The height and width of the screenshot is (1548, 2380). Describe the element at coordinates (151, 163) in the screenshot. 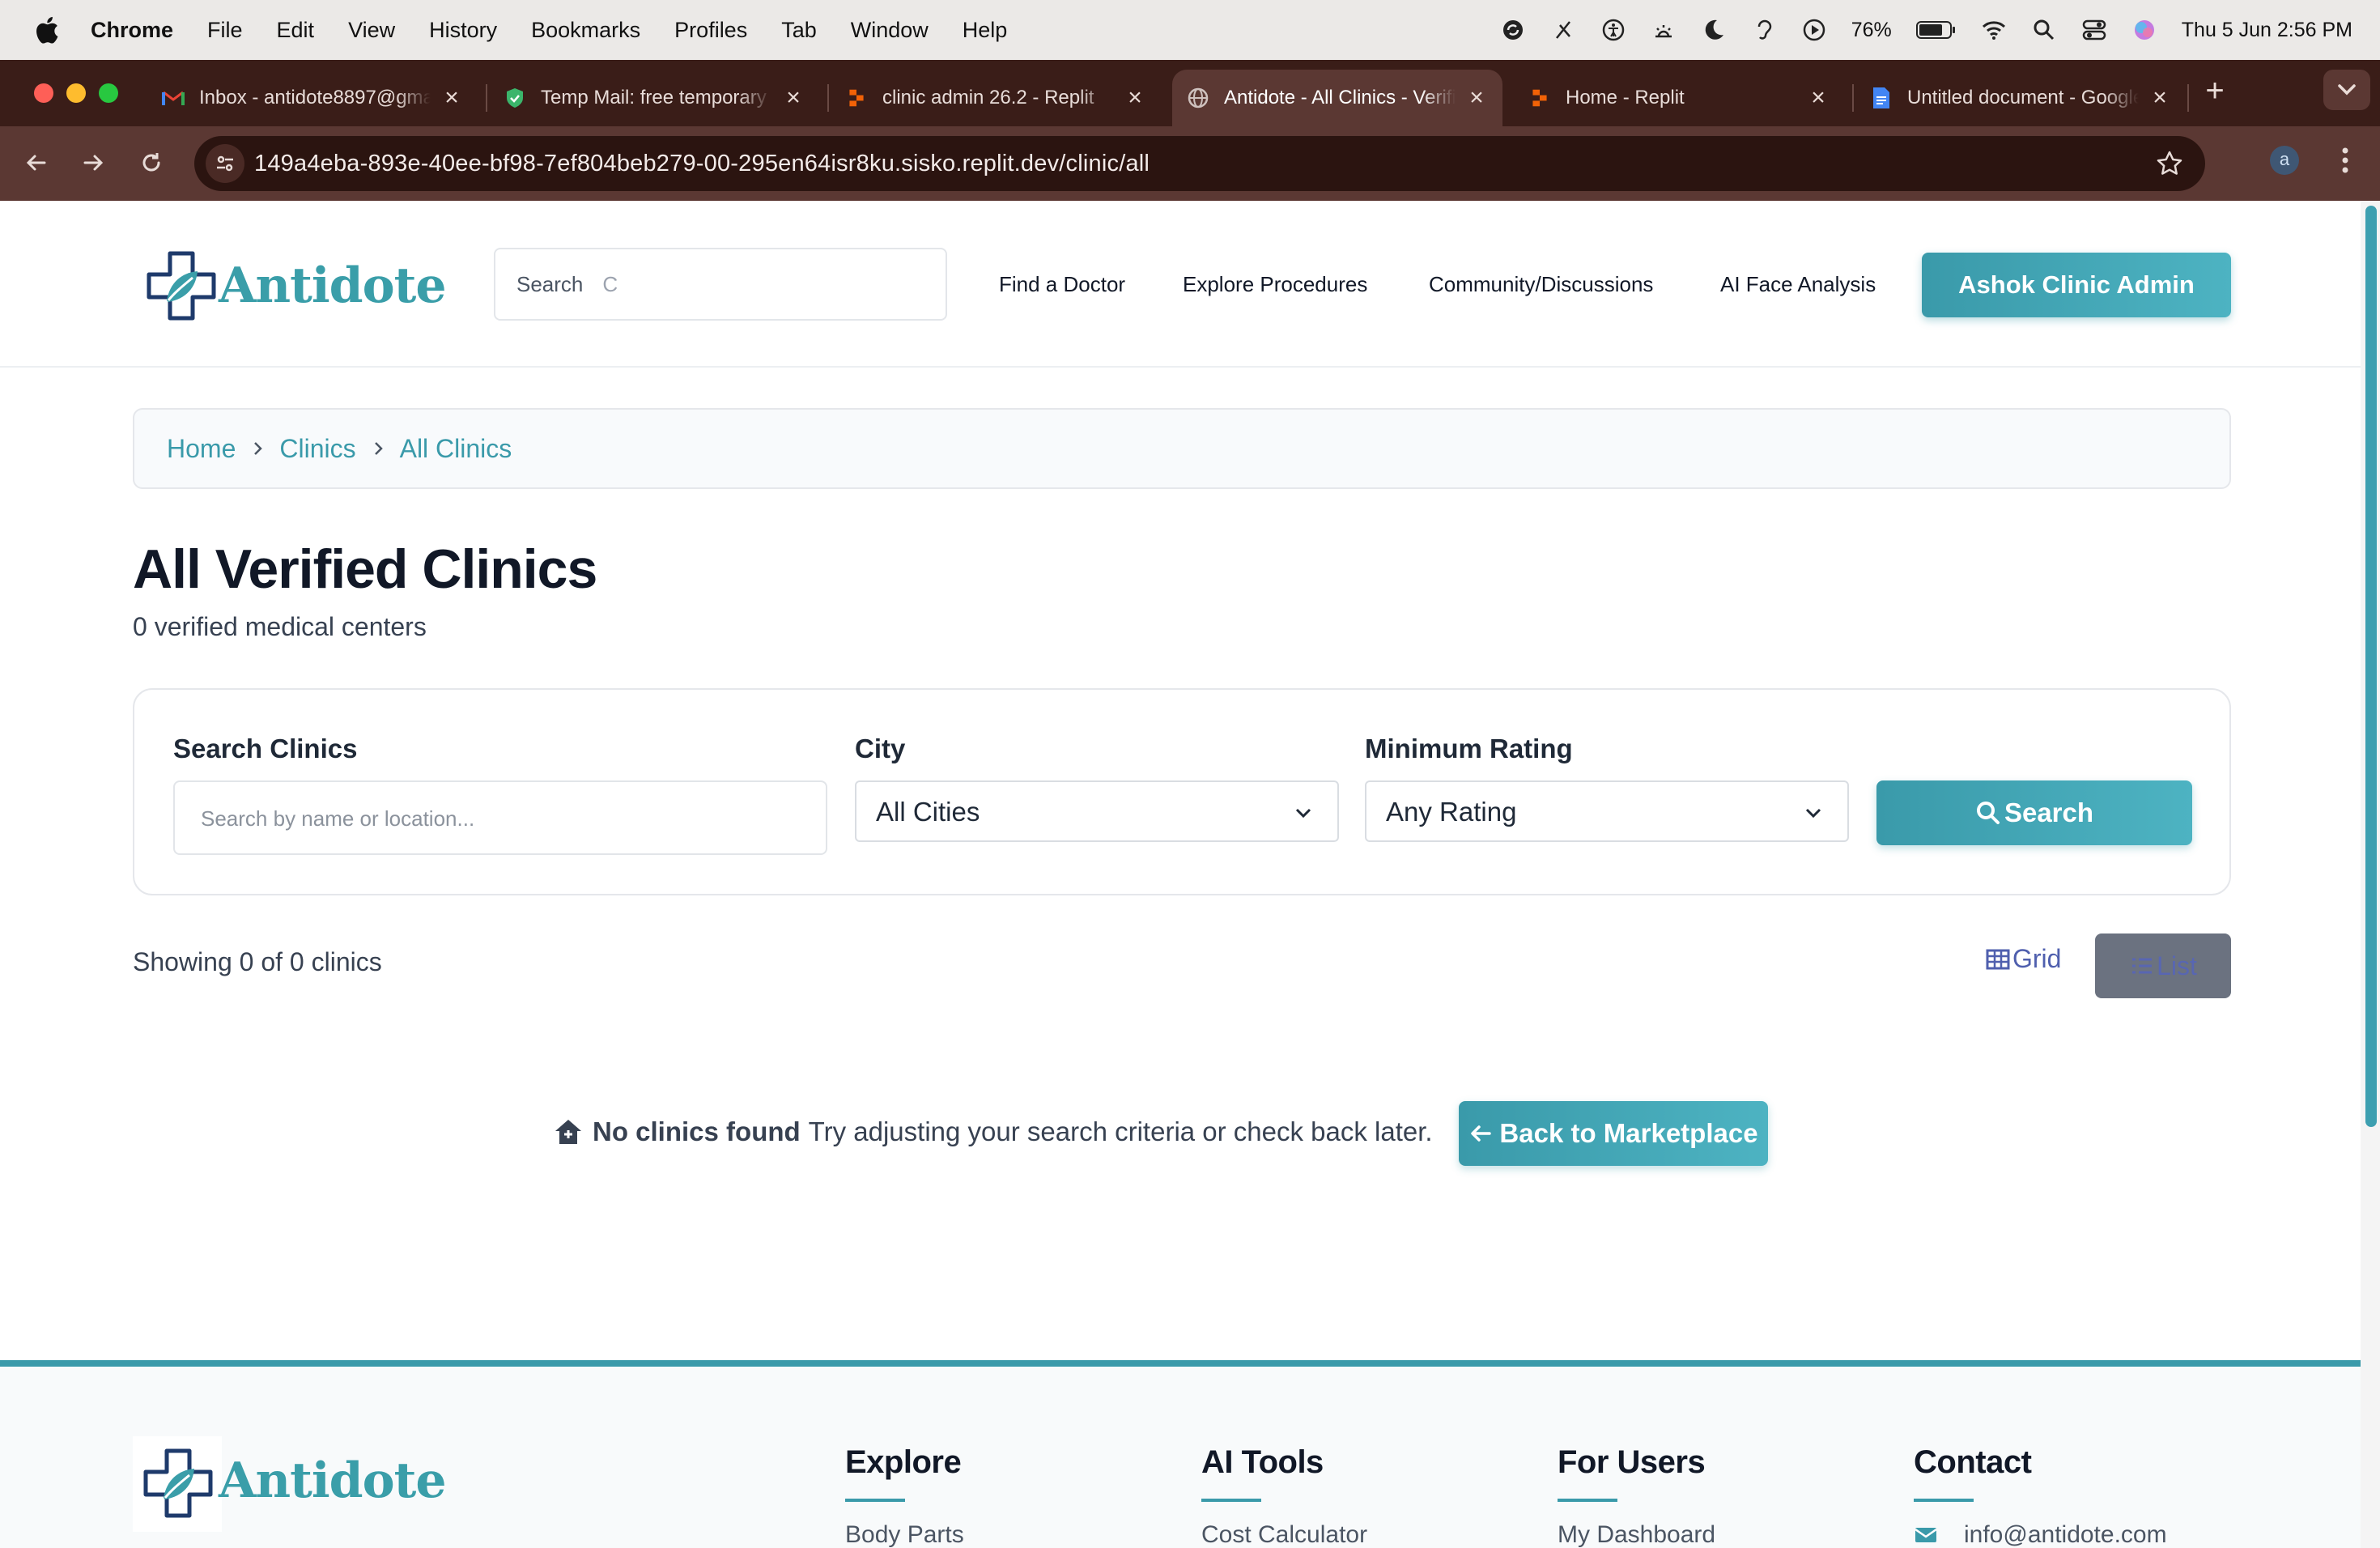

I see `reload-icon` at that location.